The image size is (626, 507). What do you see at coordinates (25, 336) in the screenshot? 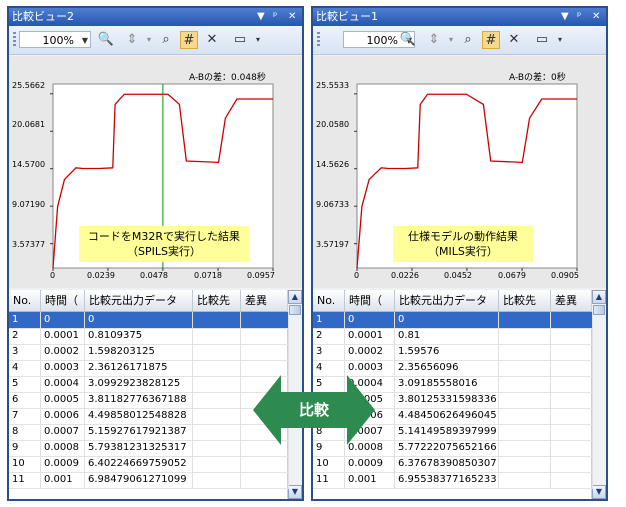
I see `table-cell: 2` at bounding box center [25, 336].